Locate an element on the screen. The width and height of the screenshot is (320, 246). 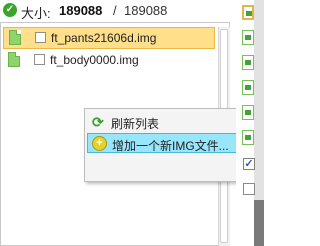
ok-status-icon: ✓ is located at coordinates (10, 10).